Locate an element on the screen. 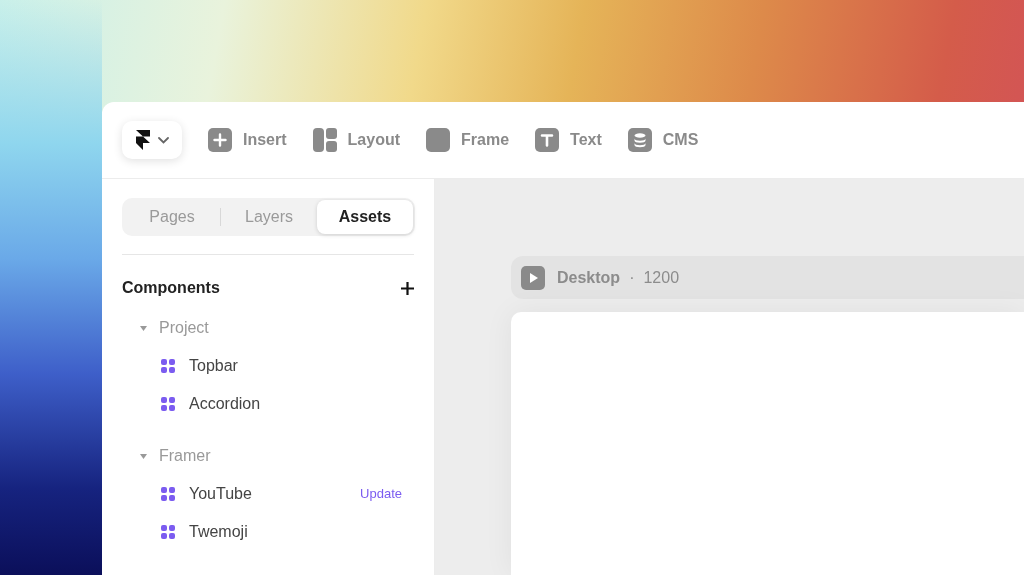 The width and height of the screenshot is (1024, 575). logo-icon is located at coordinates (142, 140).